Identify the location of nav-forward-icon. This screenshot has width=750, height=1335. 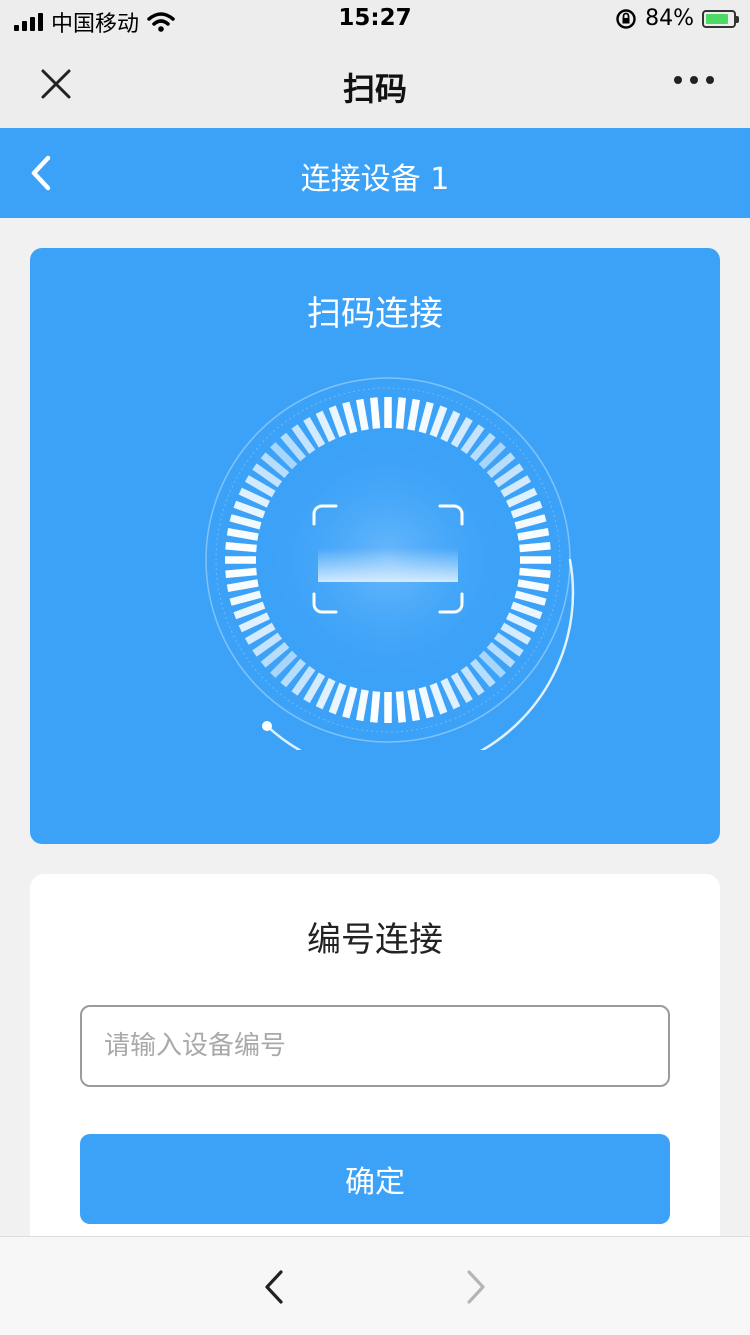
(476, 1287).